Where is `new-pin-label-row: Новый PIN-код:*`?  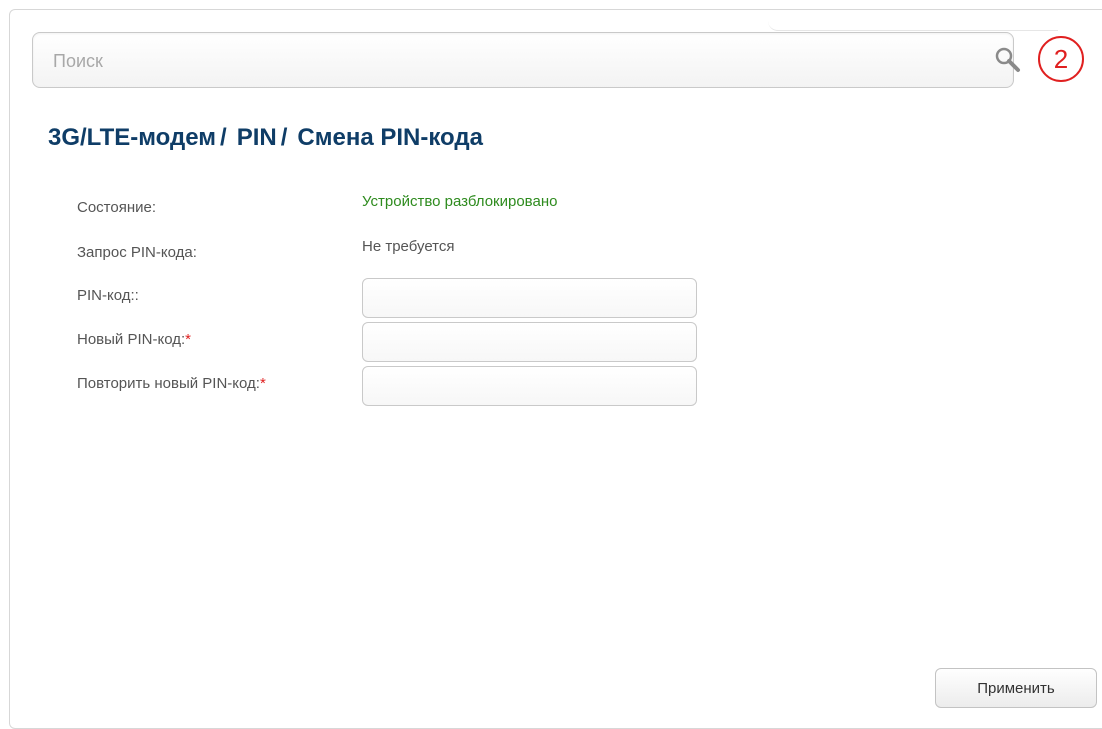 new-pin-label-row: Новый PIN-код:* is located at coordinates (134, 339).